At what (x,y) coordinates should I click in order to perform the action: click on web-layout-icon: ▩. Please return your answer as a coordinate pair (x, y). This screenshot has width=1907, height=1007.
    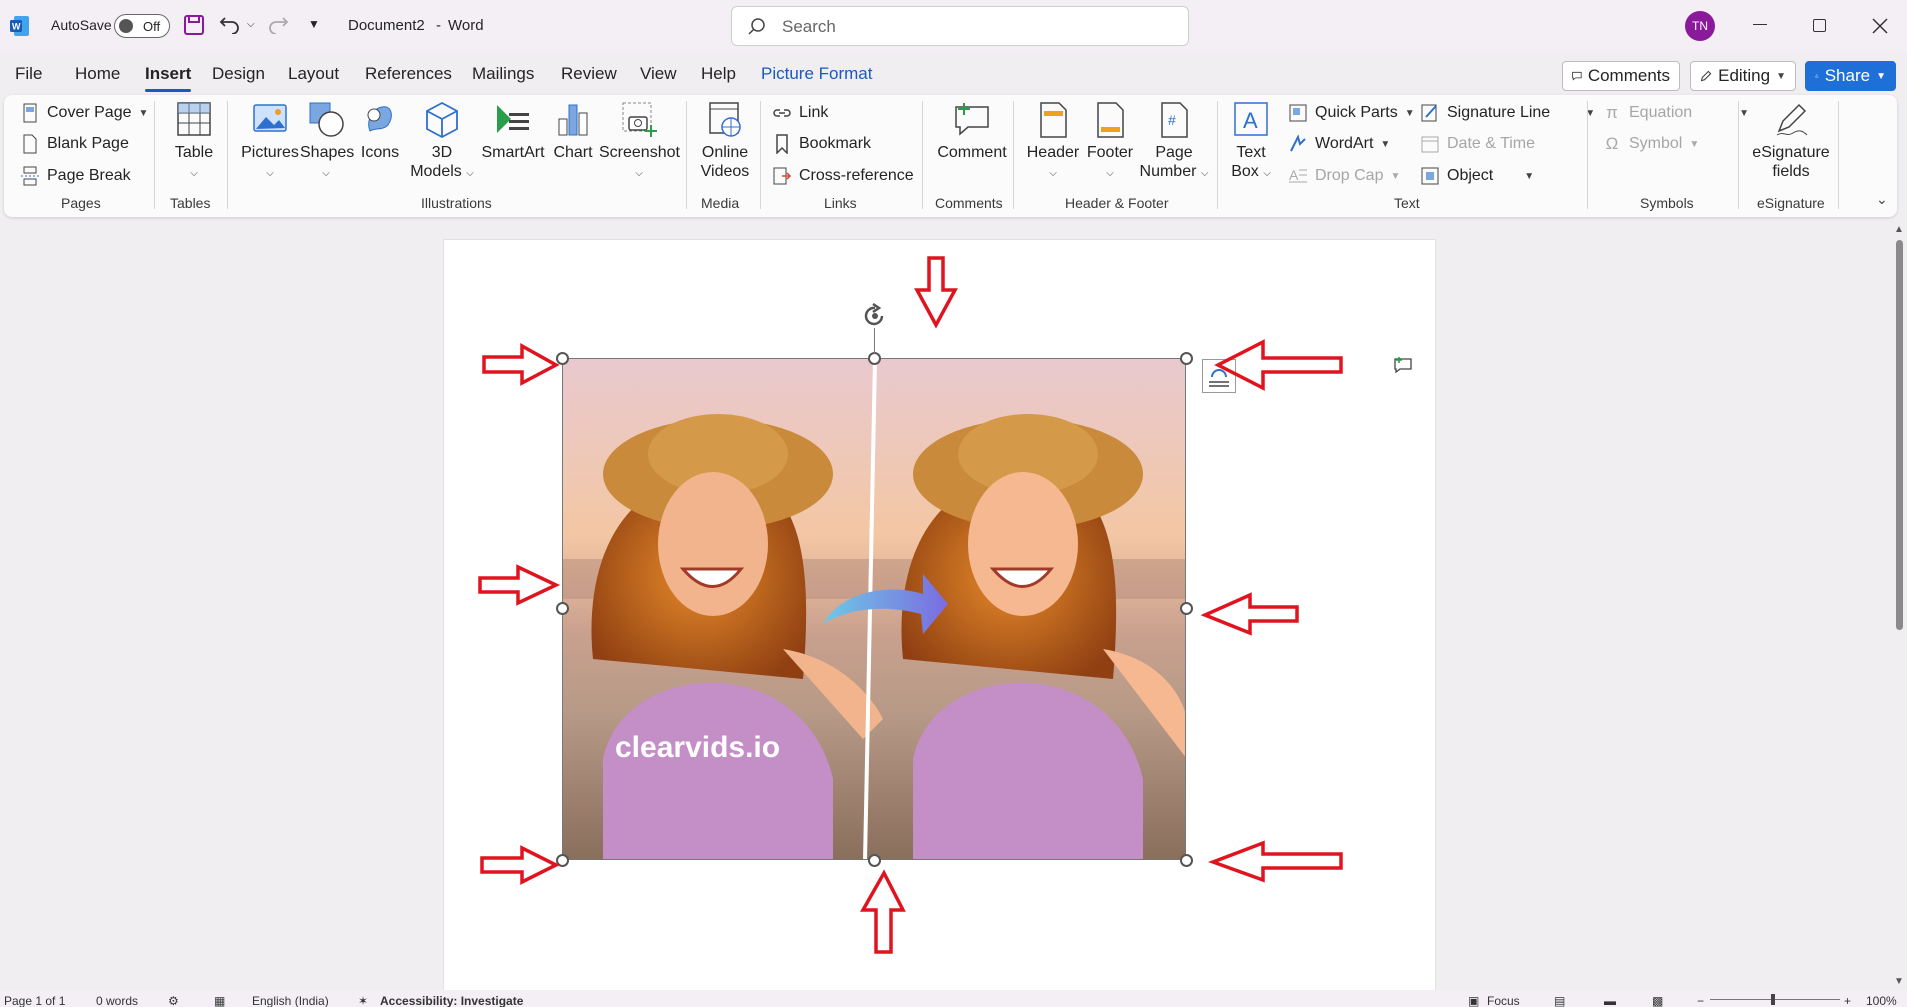
    Looking at the image, I should click on (1657, 1000).